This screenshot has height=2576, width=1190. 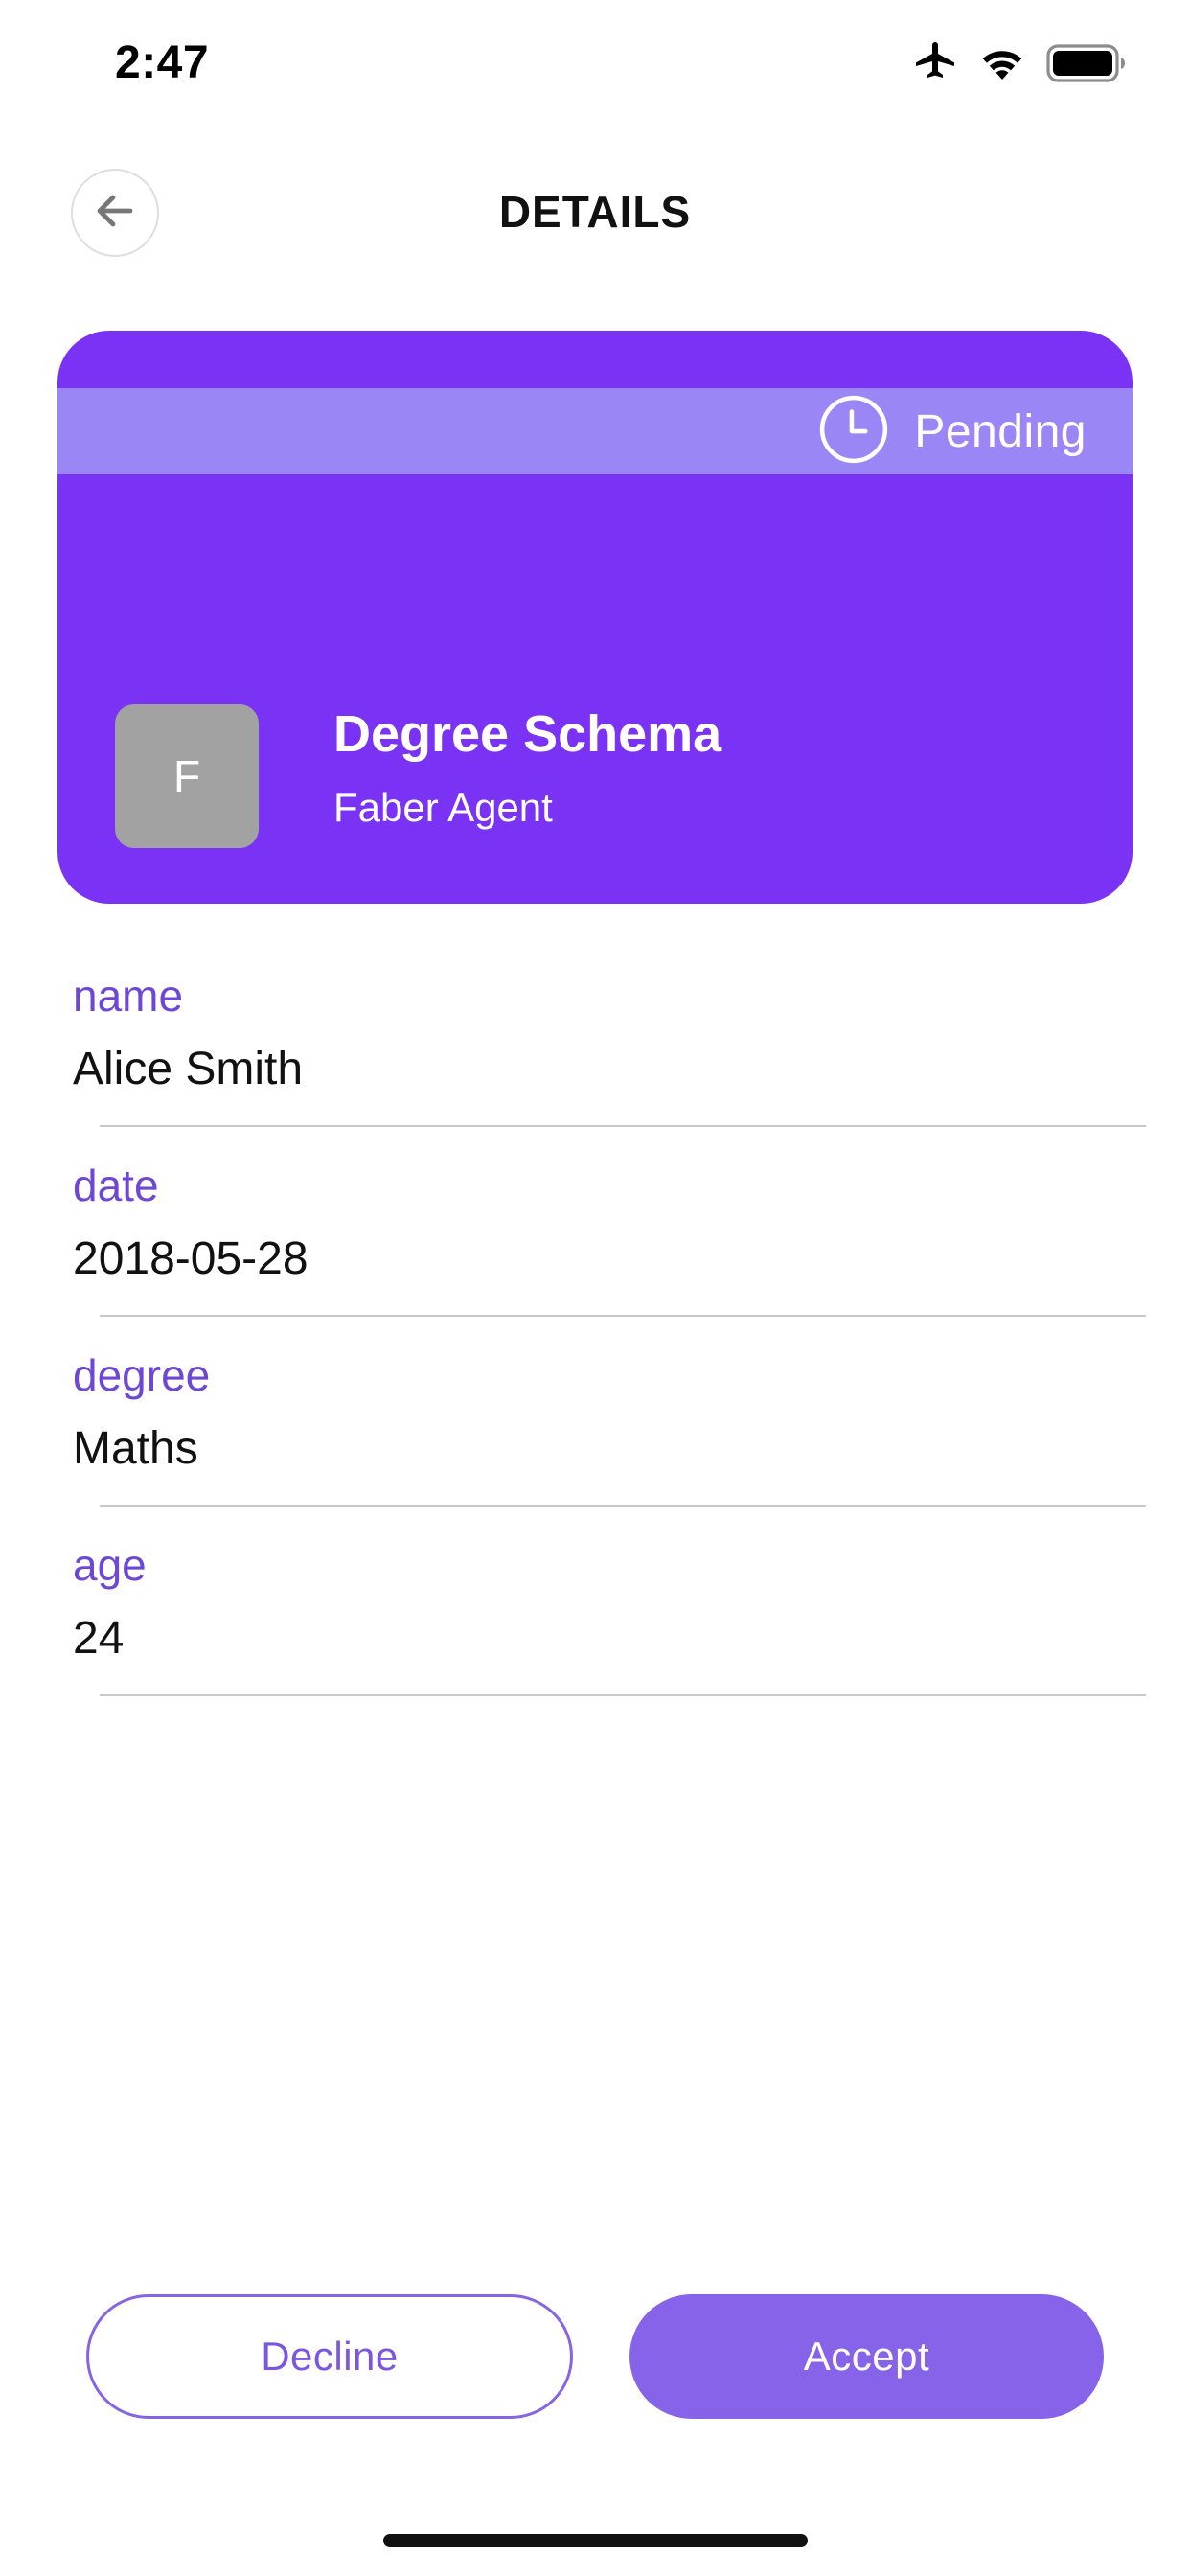 What do you see at coordinates (867, 2356) in the screenshot?
I see `accept-button: Accept` at bounding box center [867, 2356].